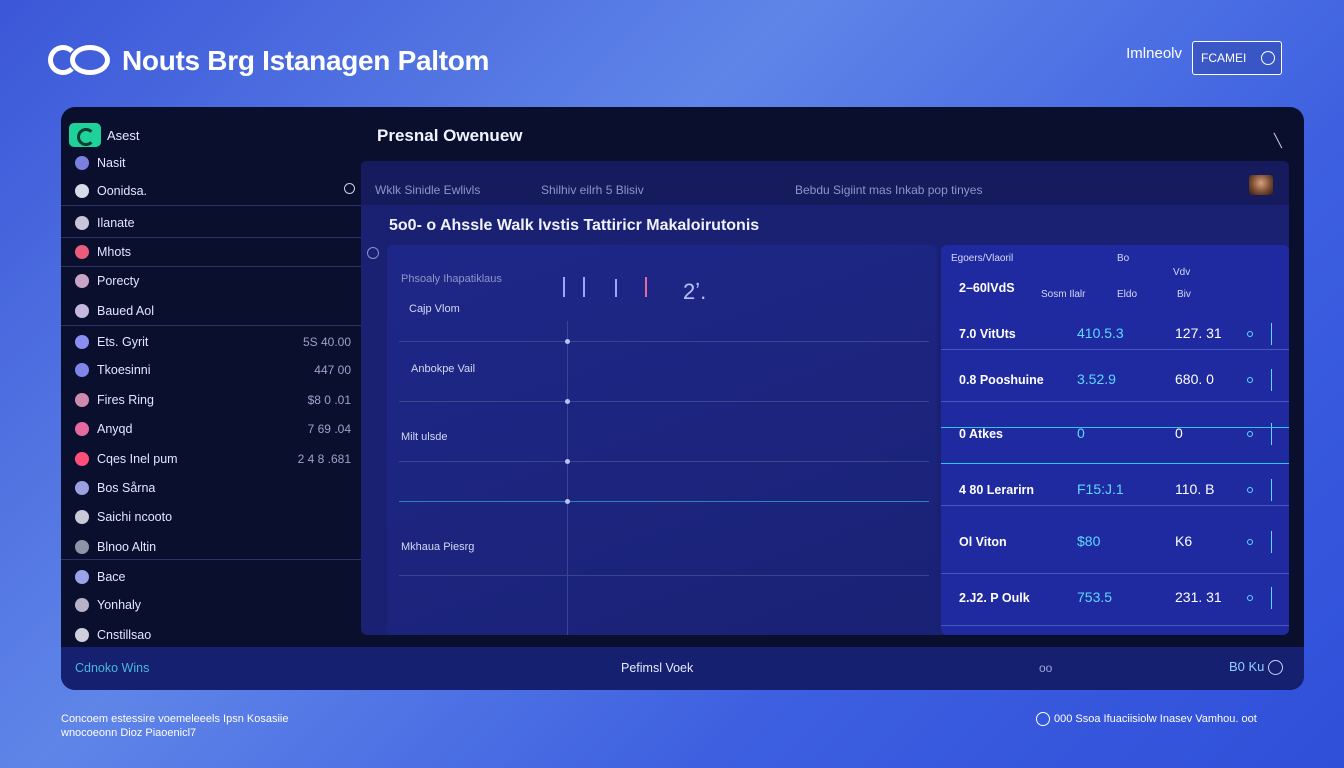  I want to click on chart-label-b: Anbokpe Vail, so click(443, 369).